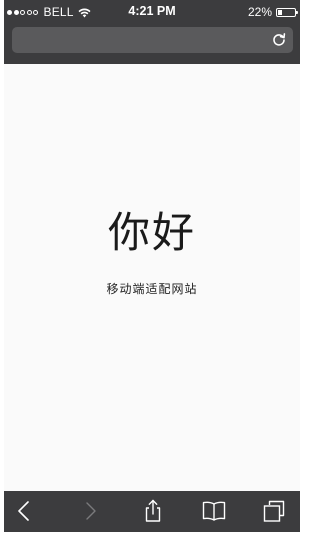  What do you see at coordinates (25, 511) in the screenshot?
I see `back-icon` at bounding box center [25, 511].